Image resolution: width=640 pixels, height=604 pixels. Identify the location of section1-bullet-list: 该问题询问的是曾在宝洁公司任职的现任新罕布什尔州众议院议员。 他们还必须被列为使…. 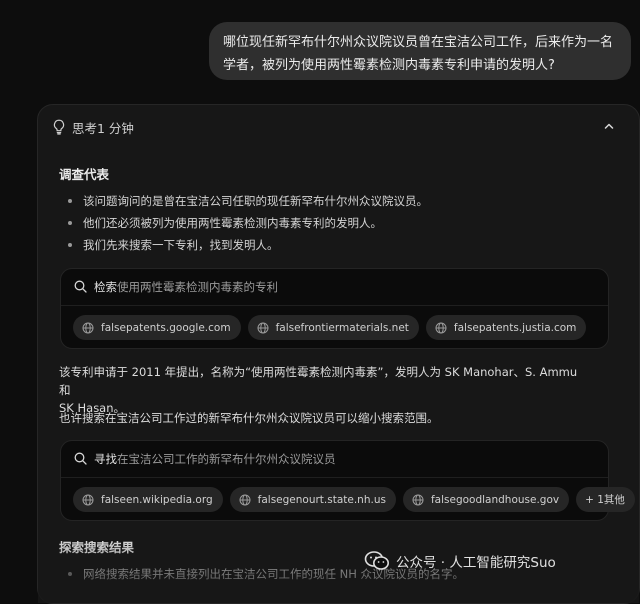
(248, 223).